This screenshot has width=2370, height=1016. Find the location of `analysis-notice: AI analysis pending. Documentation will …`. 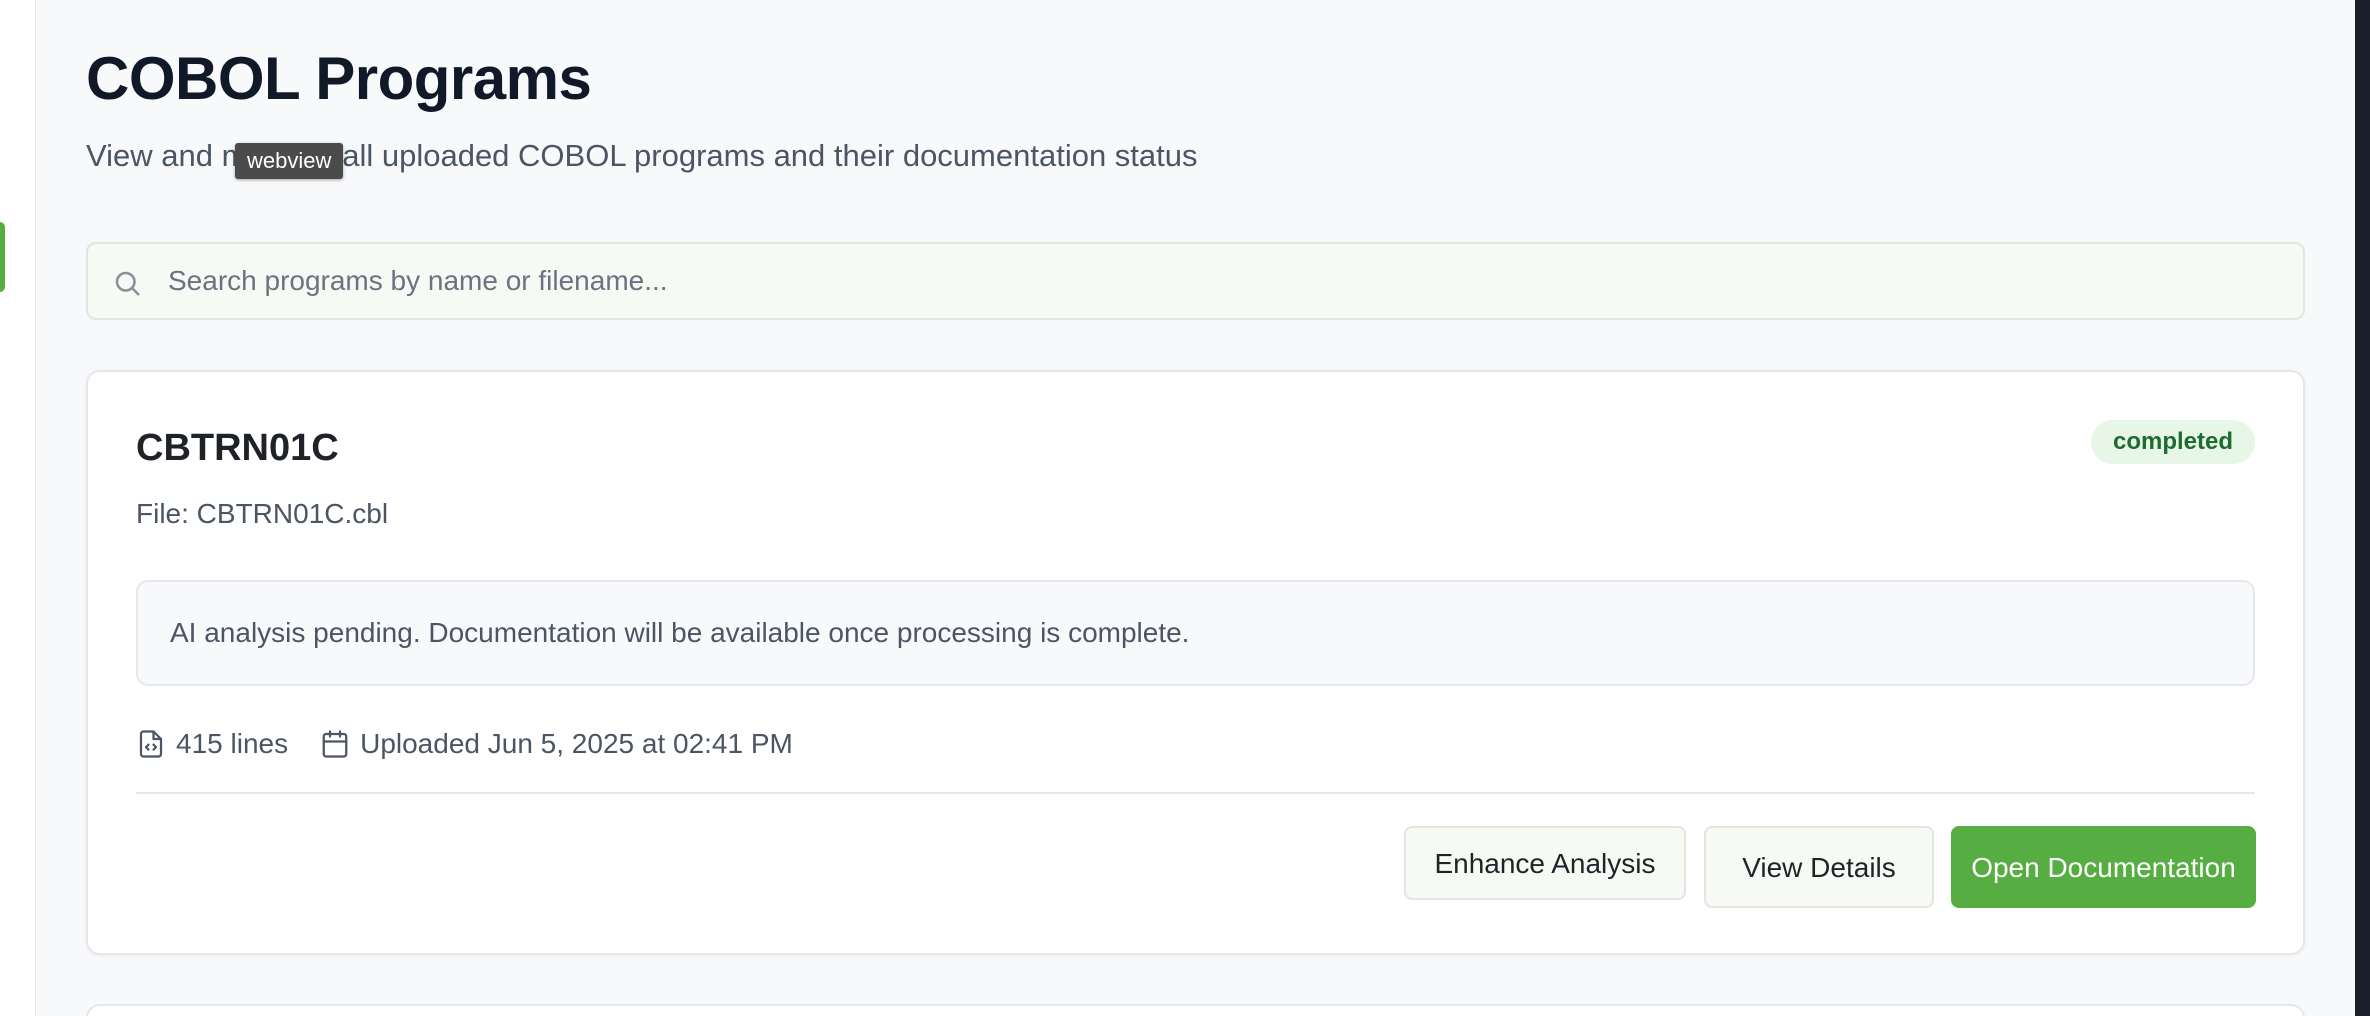

analysis-notice: AI analysis pending. Documentation will … is located at coordinates (1195, 633).